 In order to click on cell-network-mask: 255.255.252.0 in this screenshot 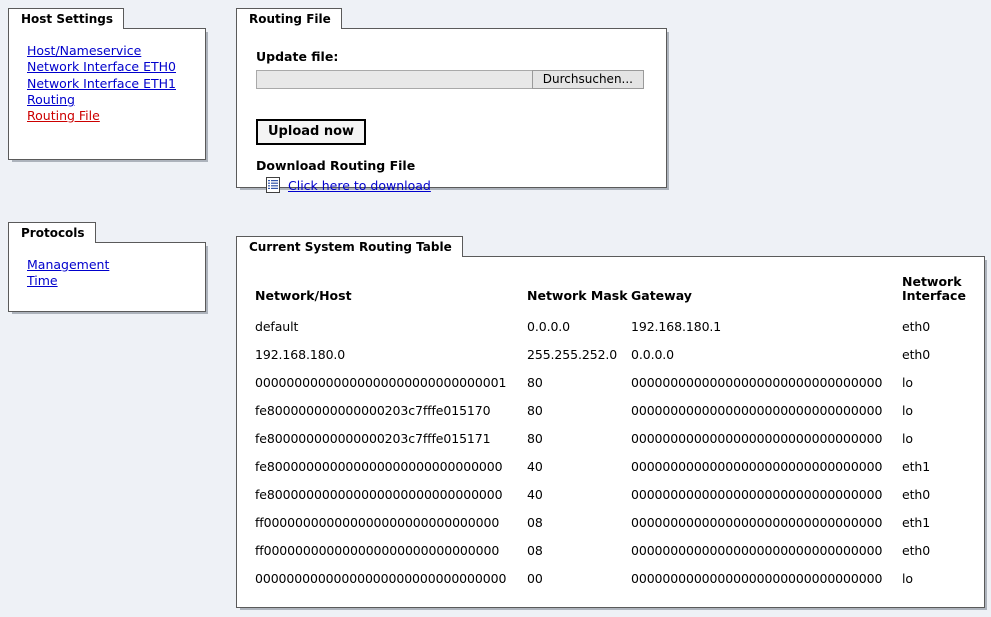, I will do `click(572, 354)`.